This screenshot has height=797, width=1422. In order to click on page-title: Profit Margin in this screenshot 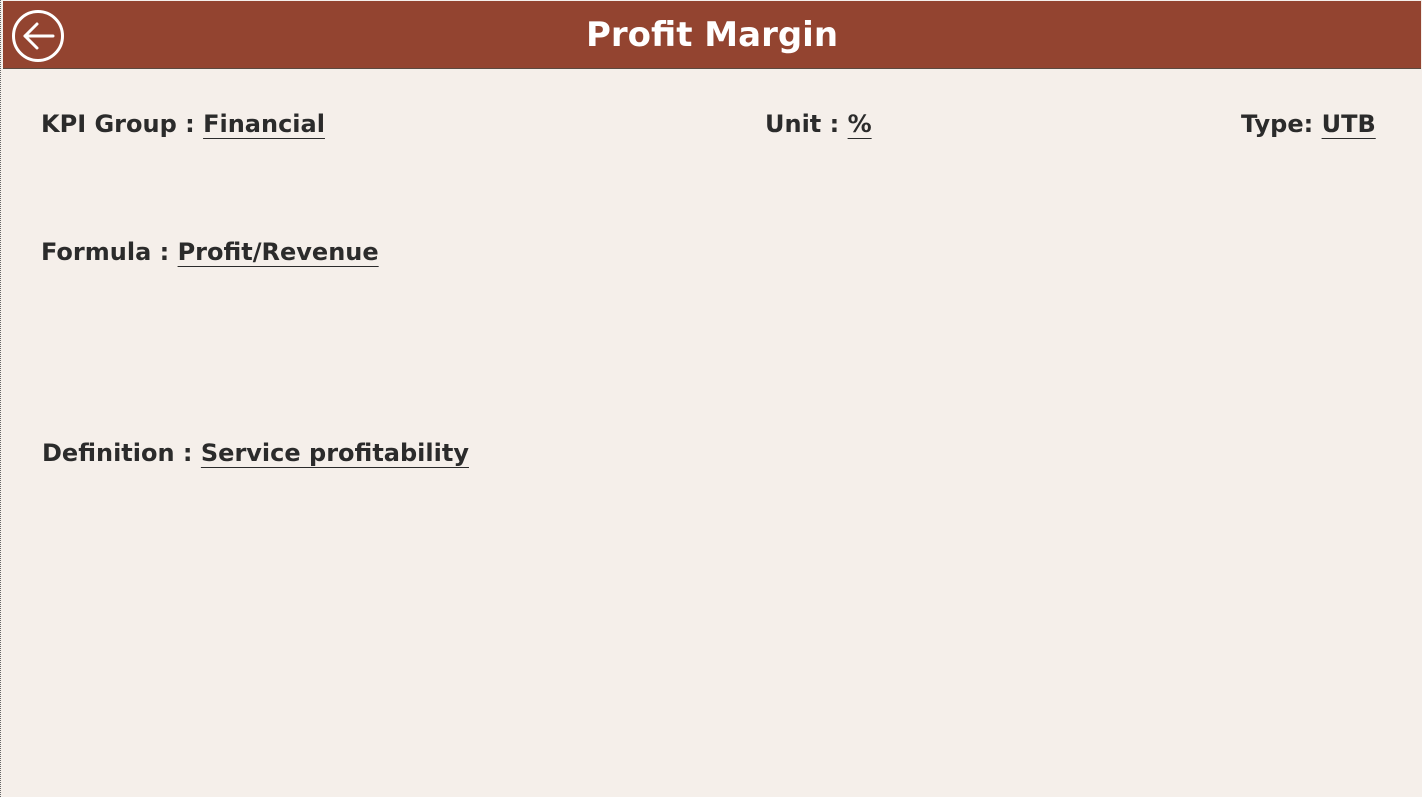, I will do `click(712, 35)`.